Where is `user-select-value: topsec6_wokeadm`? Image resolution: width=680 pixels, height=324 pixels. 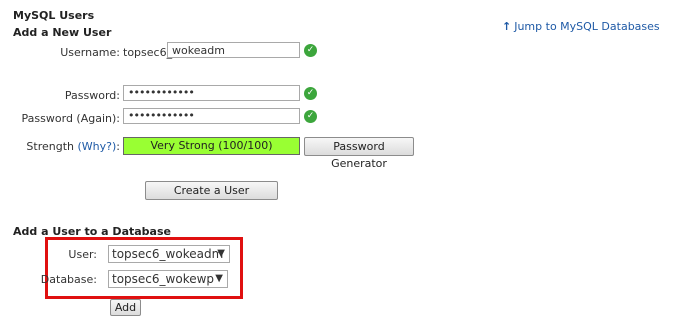
user-select-value: topsec6_wokeadm is located at coordinates (168, 254).